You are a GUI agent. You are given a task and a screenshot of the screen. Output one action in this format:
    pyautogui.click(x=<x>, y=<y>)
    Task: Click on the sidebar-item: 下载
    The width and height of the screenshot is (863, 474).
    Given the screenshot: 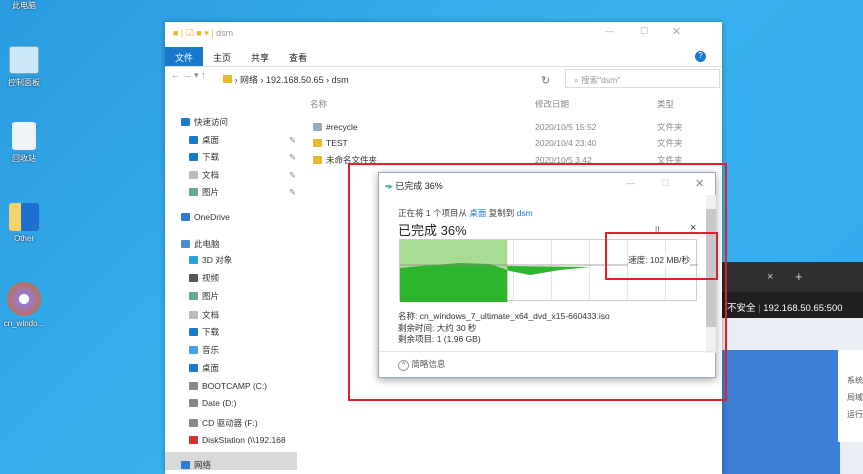 What is the action you would take?
    pyautogui.click(x=204, y=332)
    